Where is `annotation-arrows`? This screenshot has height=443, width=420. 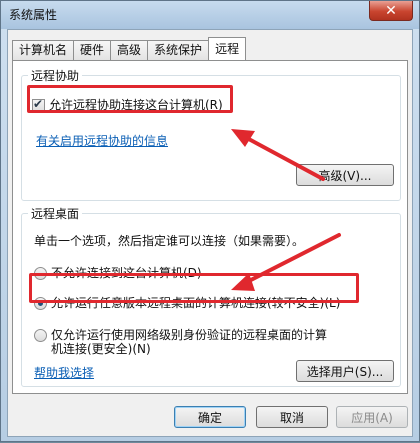
annotation-arrows is located at coordinates (286, 210).